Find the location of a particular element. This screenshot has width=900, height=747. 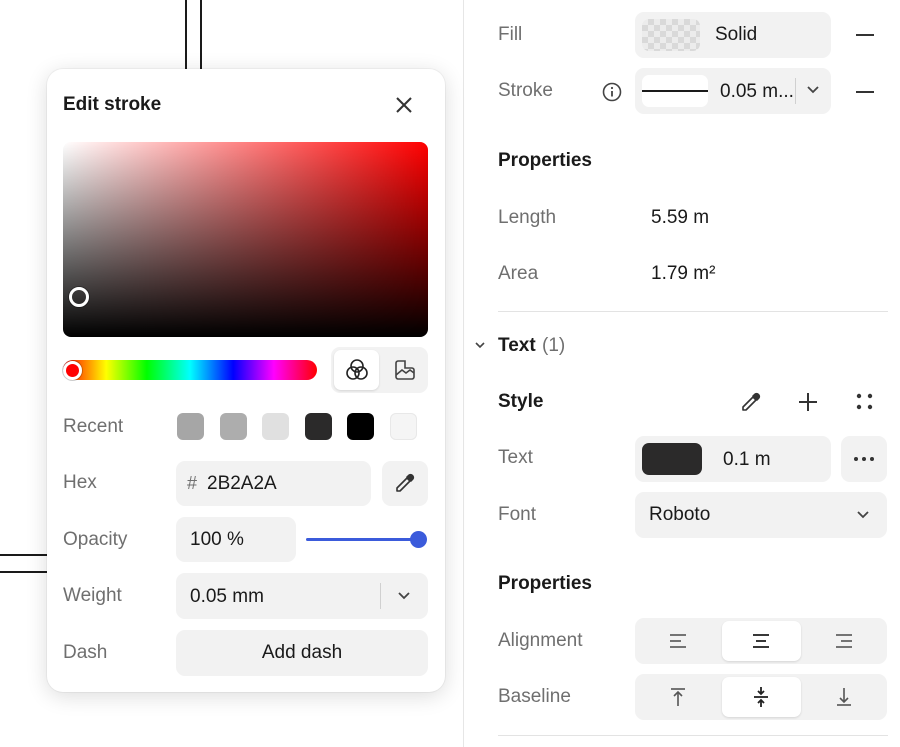

dash-label: Dash is located at coordinates (85, 652).